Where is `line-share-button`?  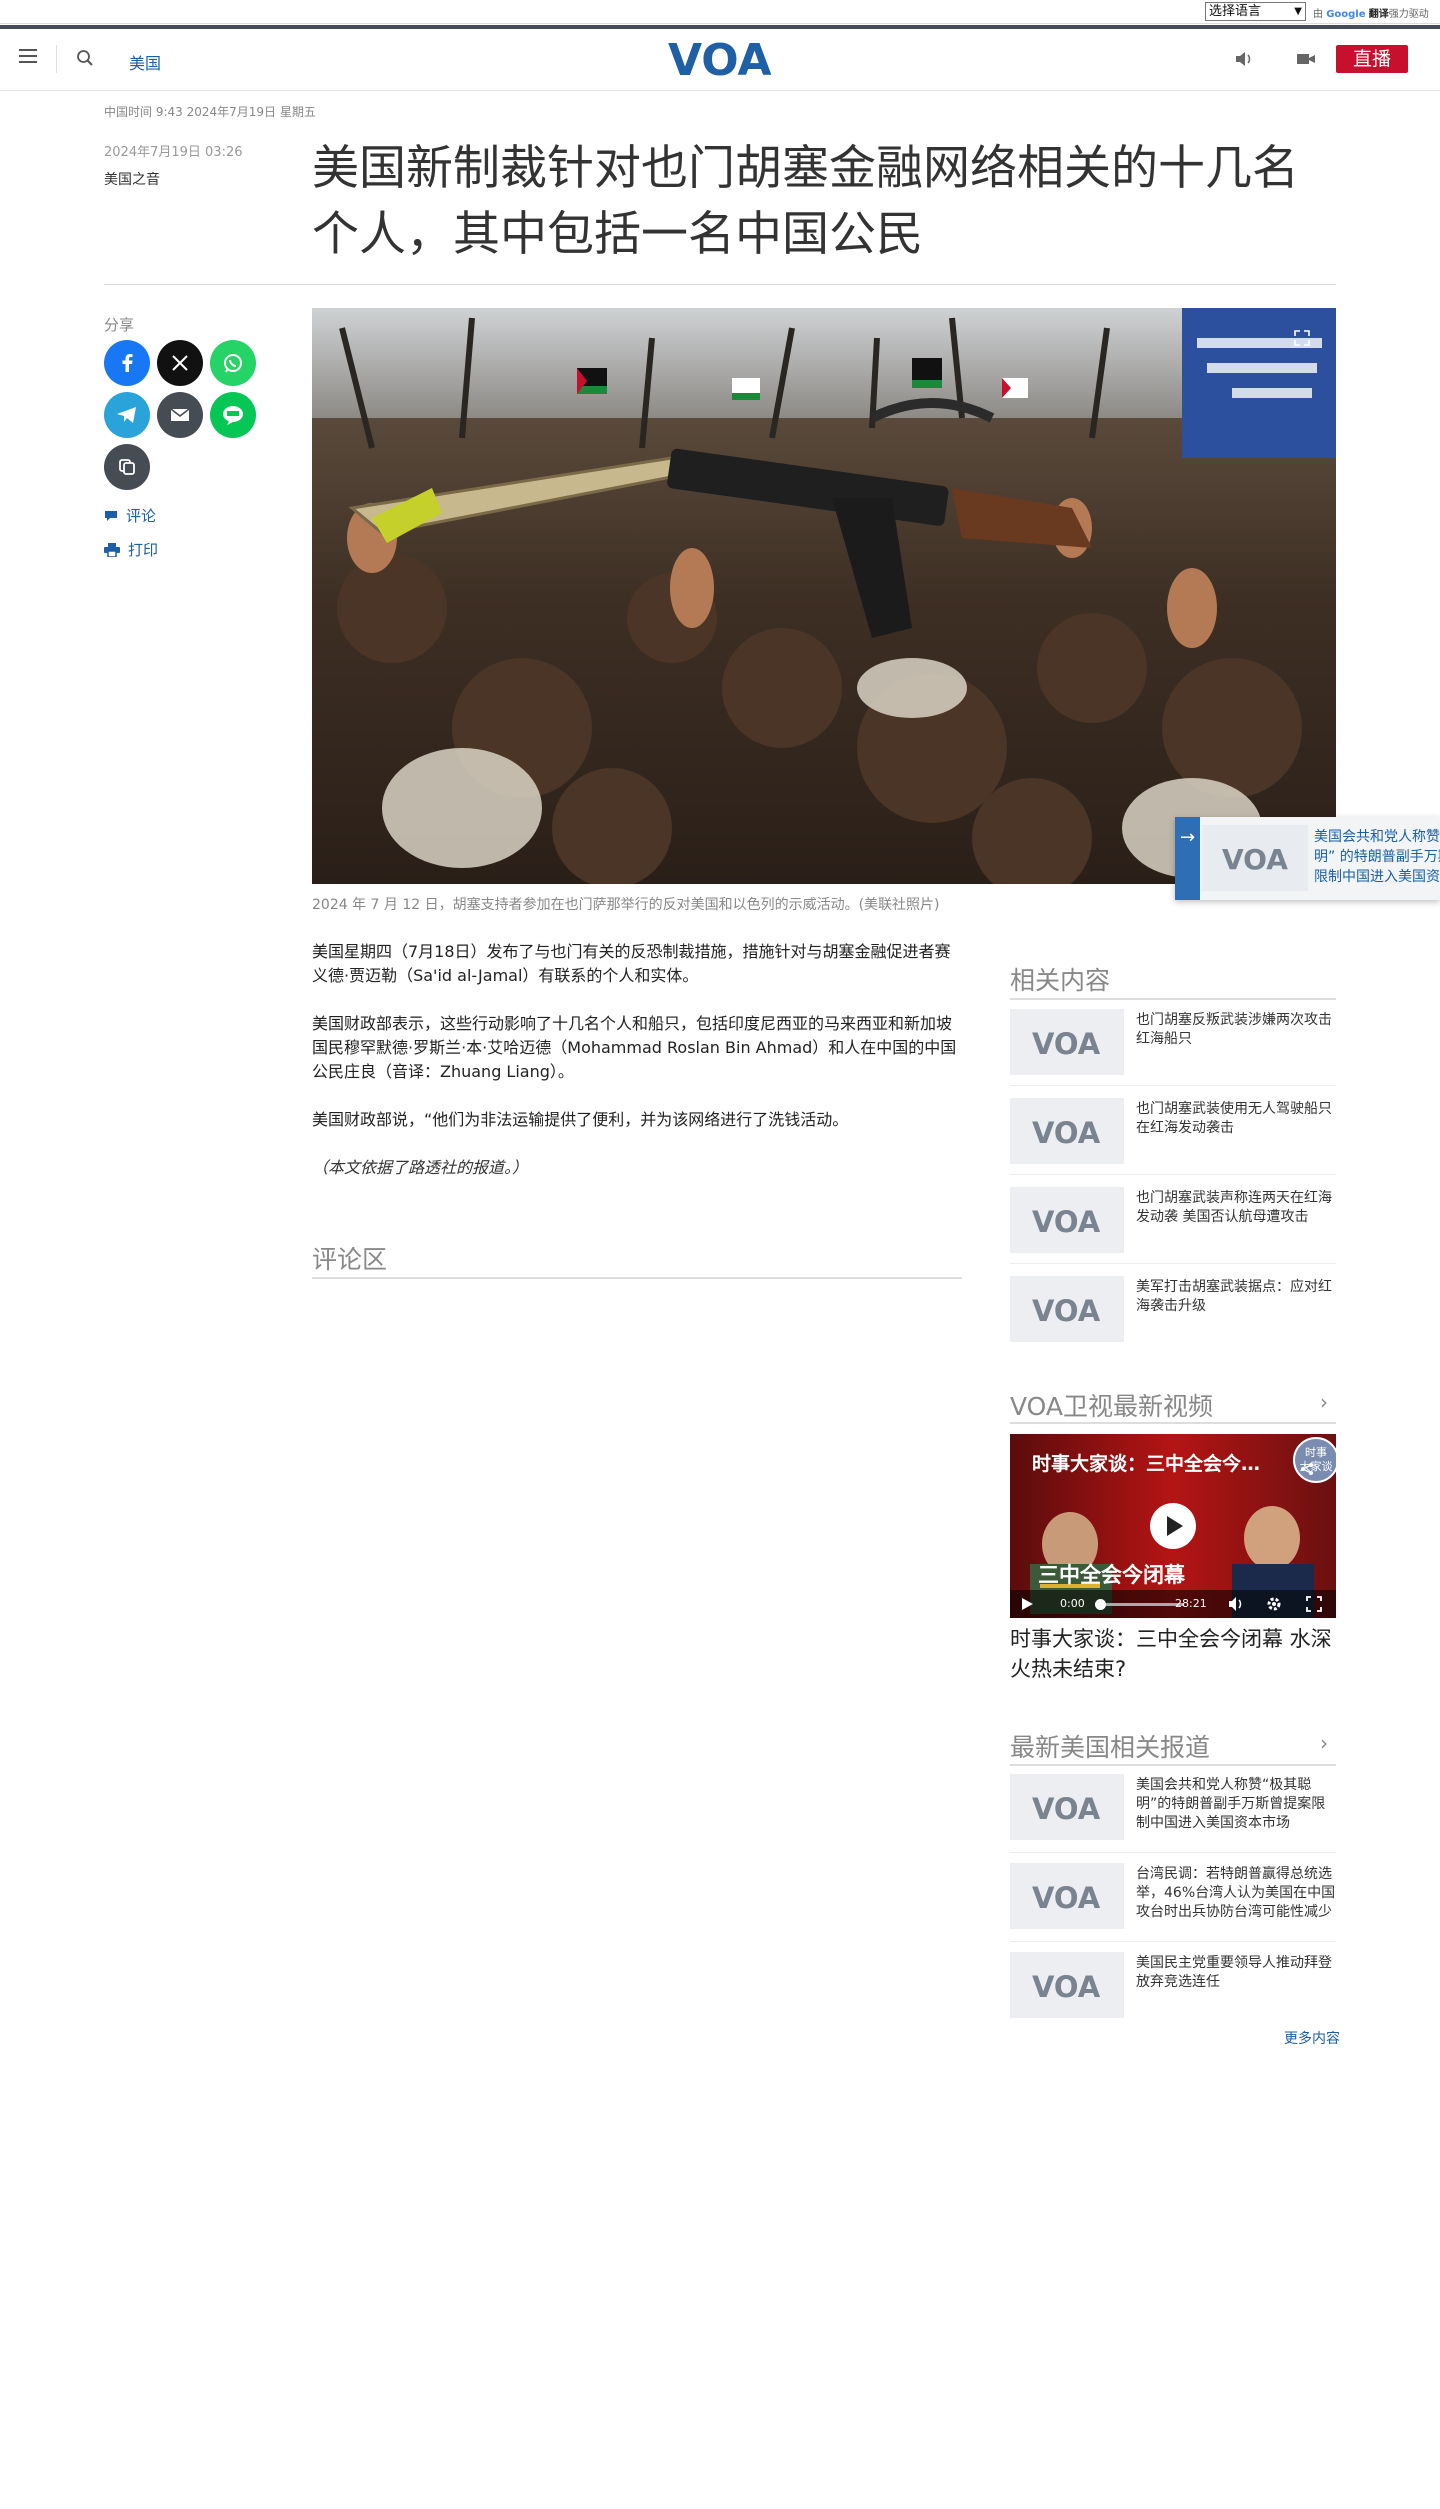 line-share-button is located at coordinates (233, 415).